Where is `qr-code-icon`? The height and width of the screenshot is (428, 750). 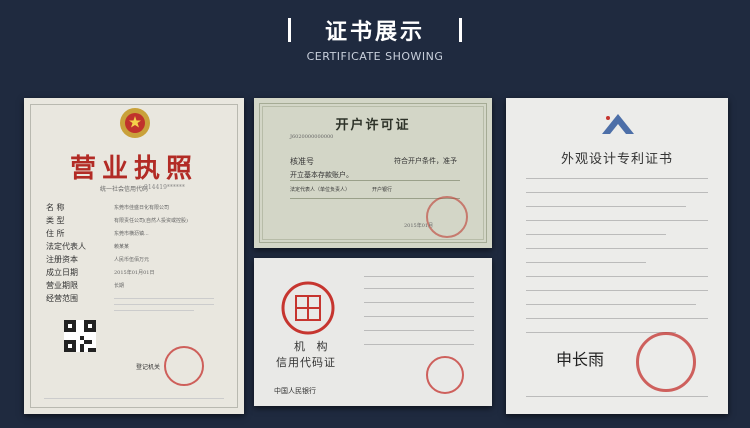 qr-code-icon is located at coordinates (80, 336).